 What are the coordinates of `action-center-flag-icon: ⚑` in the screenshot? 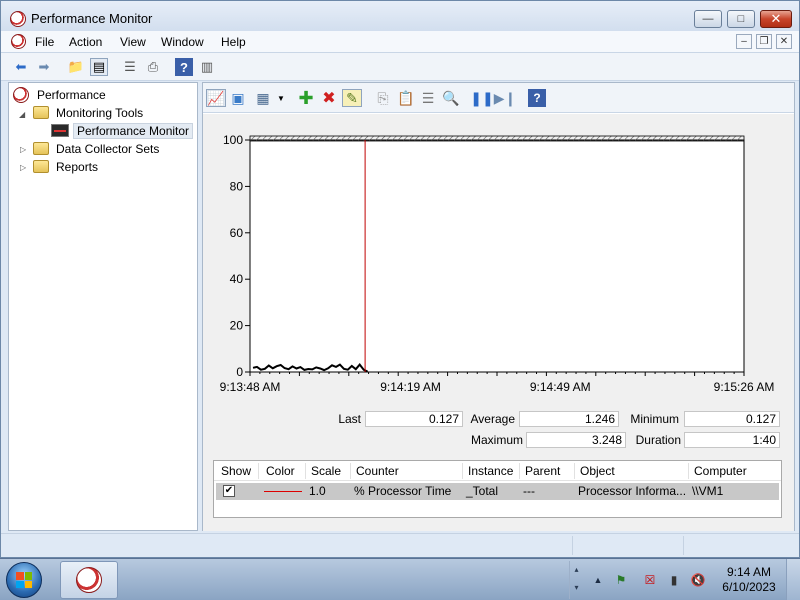 It's located at (621, 580).